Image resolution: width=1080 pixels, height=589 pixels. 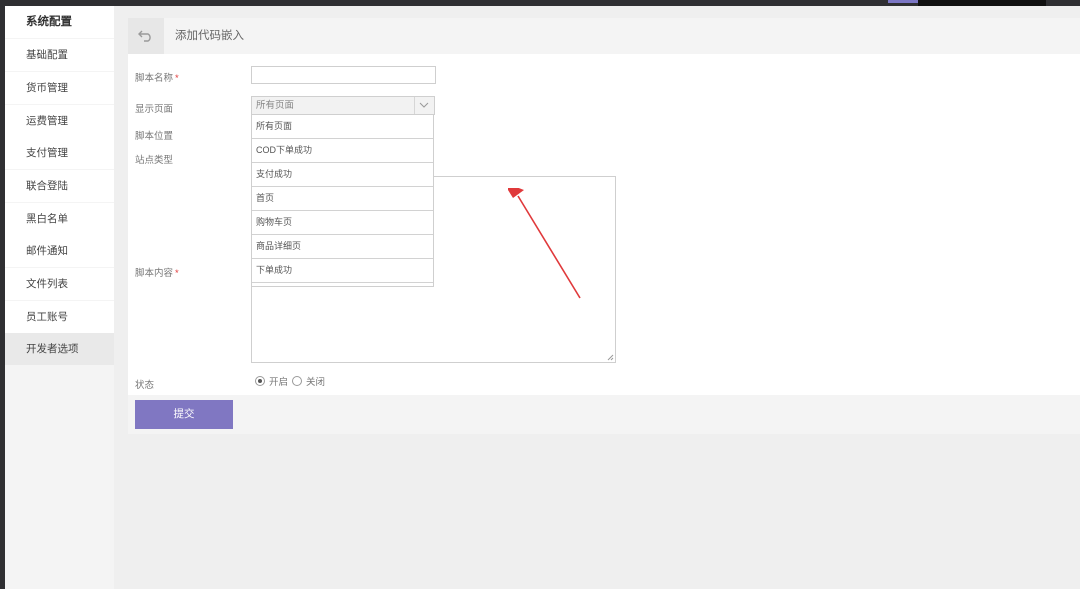 I want to click on display-page-label: 显示页面, so click(x=154, y=109).